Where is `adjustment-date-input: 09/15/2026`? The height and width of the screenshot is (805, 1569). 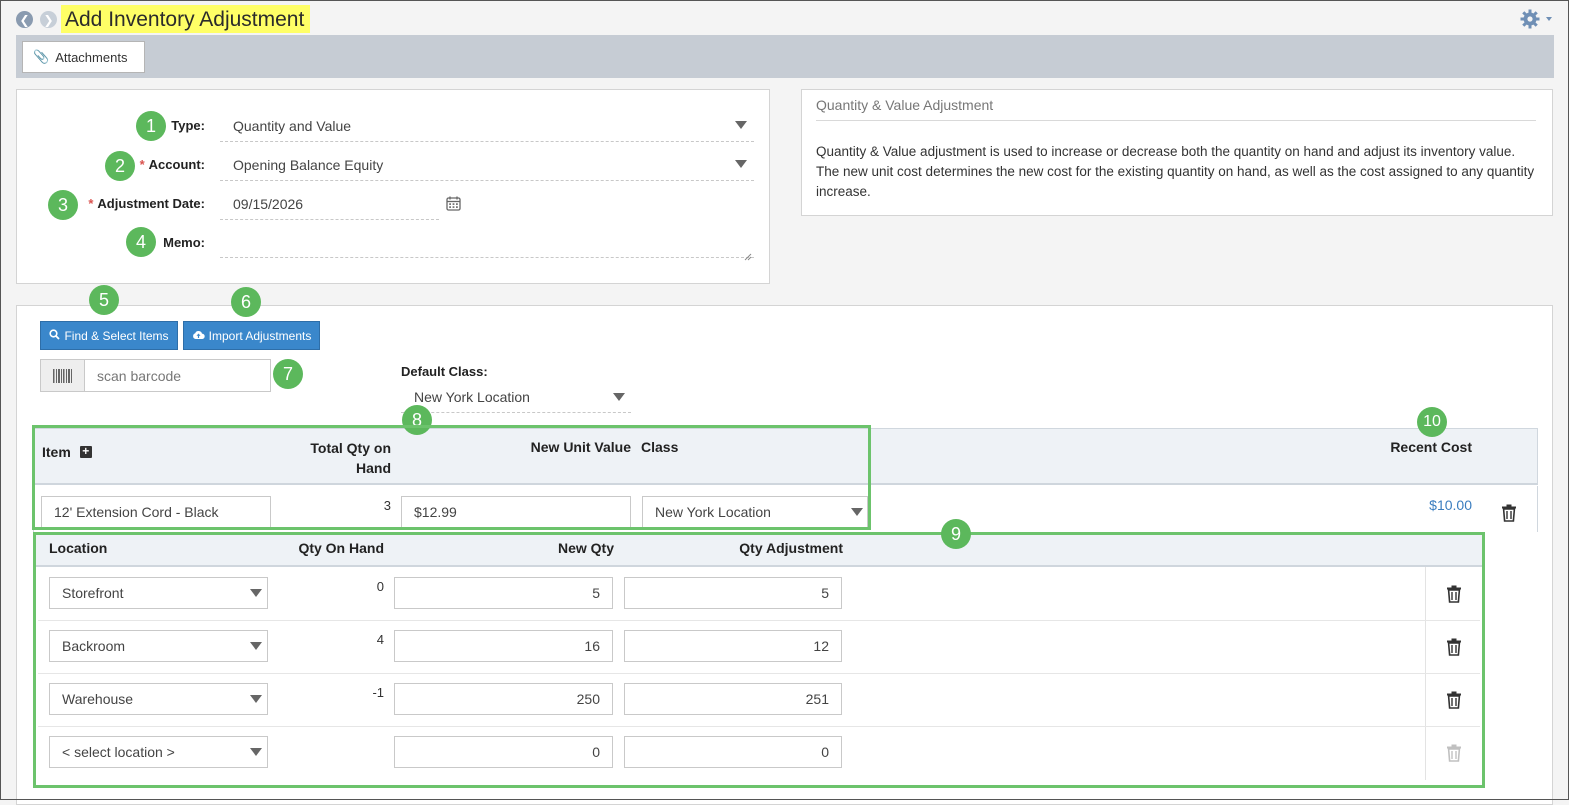 adjustment-date-input: 09/15/2026 is located at coordinates (329, 204).